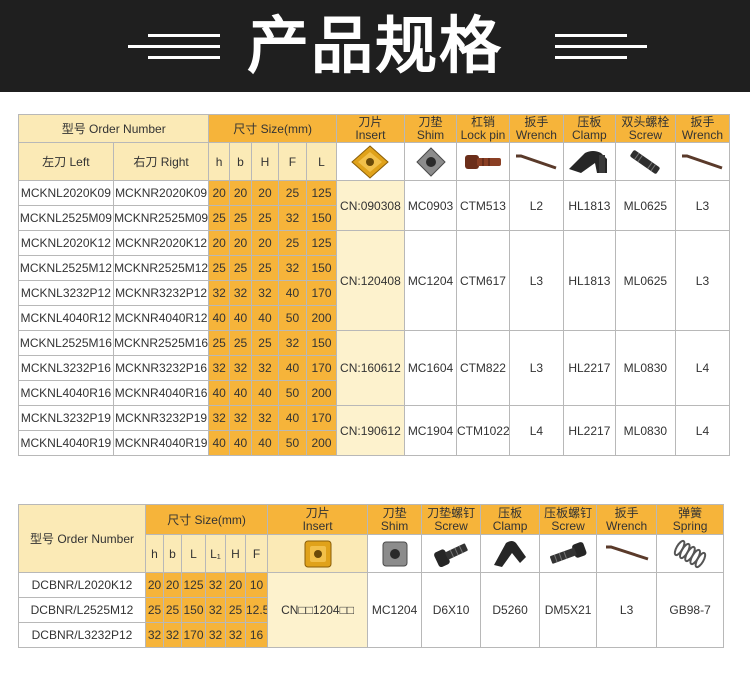  What do you see at coordinates (256, 553) in the screenshot?
I see `header-dim-F-2: F` at bounding box center [256, 553].